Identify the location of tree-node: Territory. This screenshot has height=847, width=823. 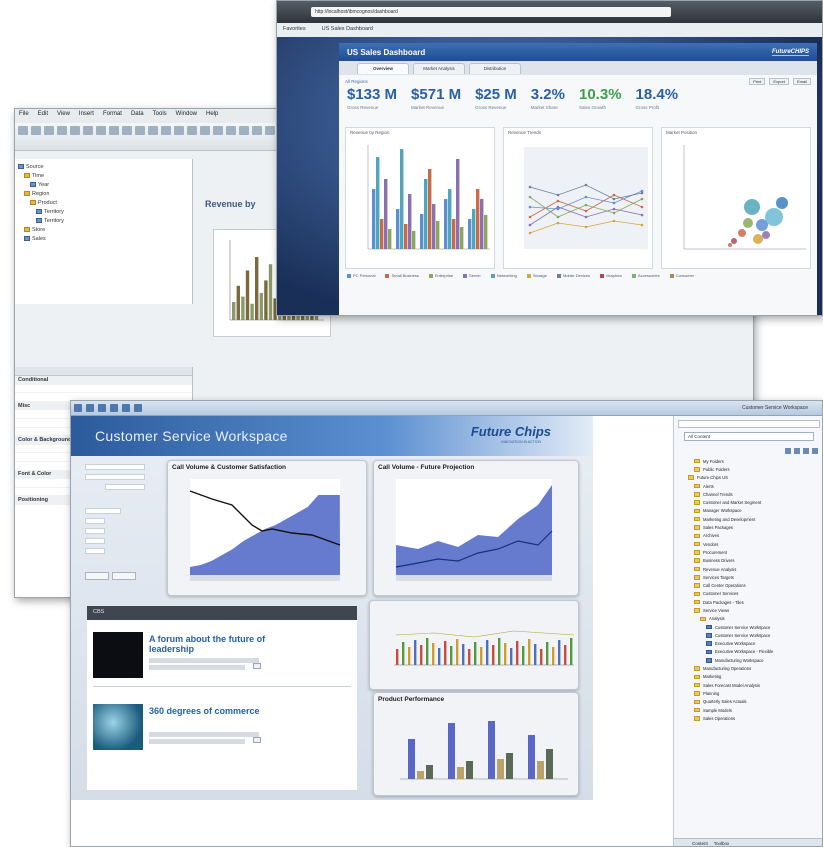
(103, 220).